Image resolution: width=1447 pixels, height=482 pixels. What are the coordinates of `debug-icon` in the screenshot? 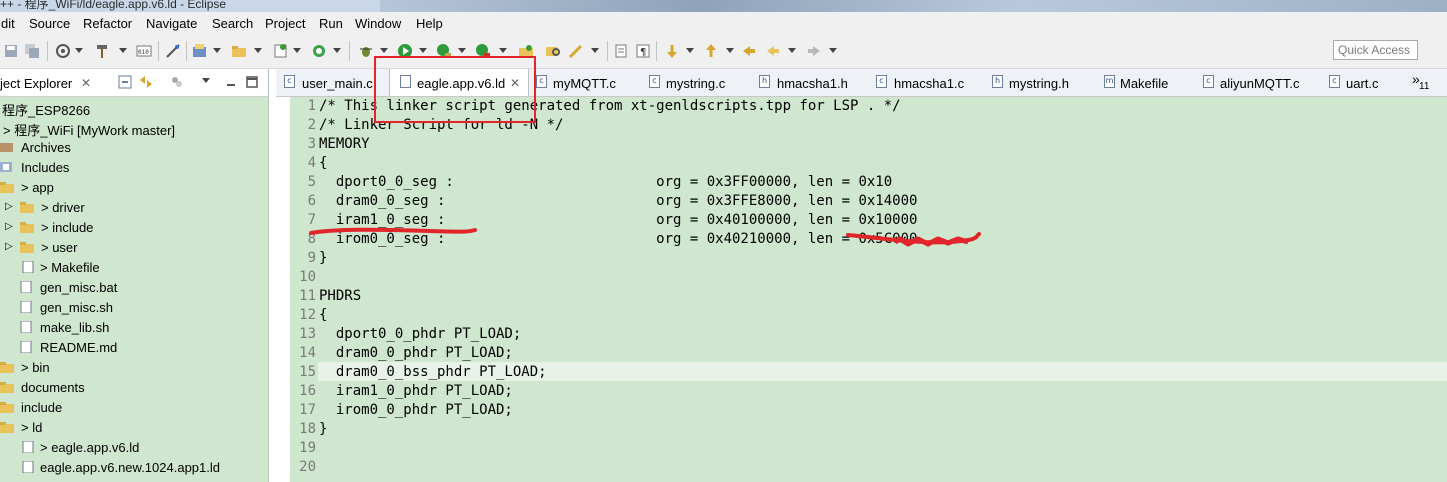 It's located at (173, 51).